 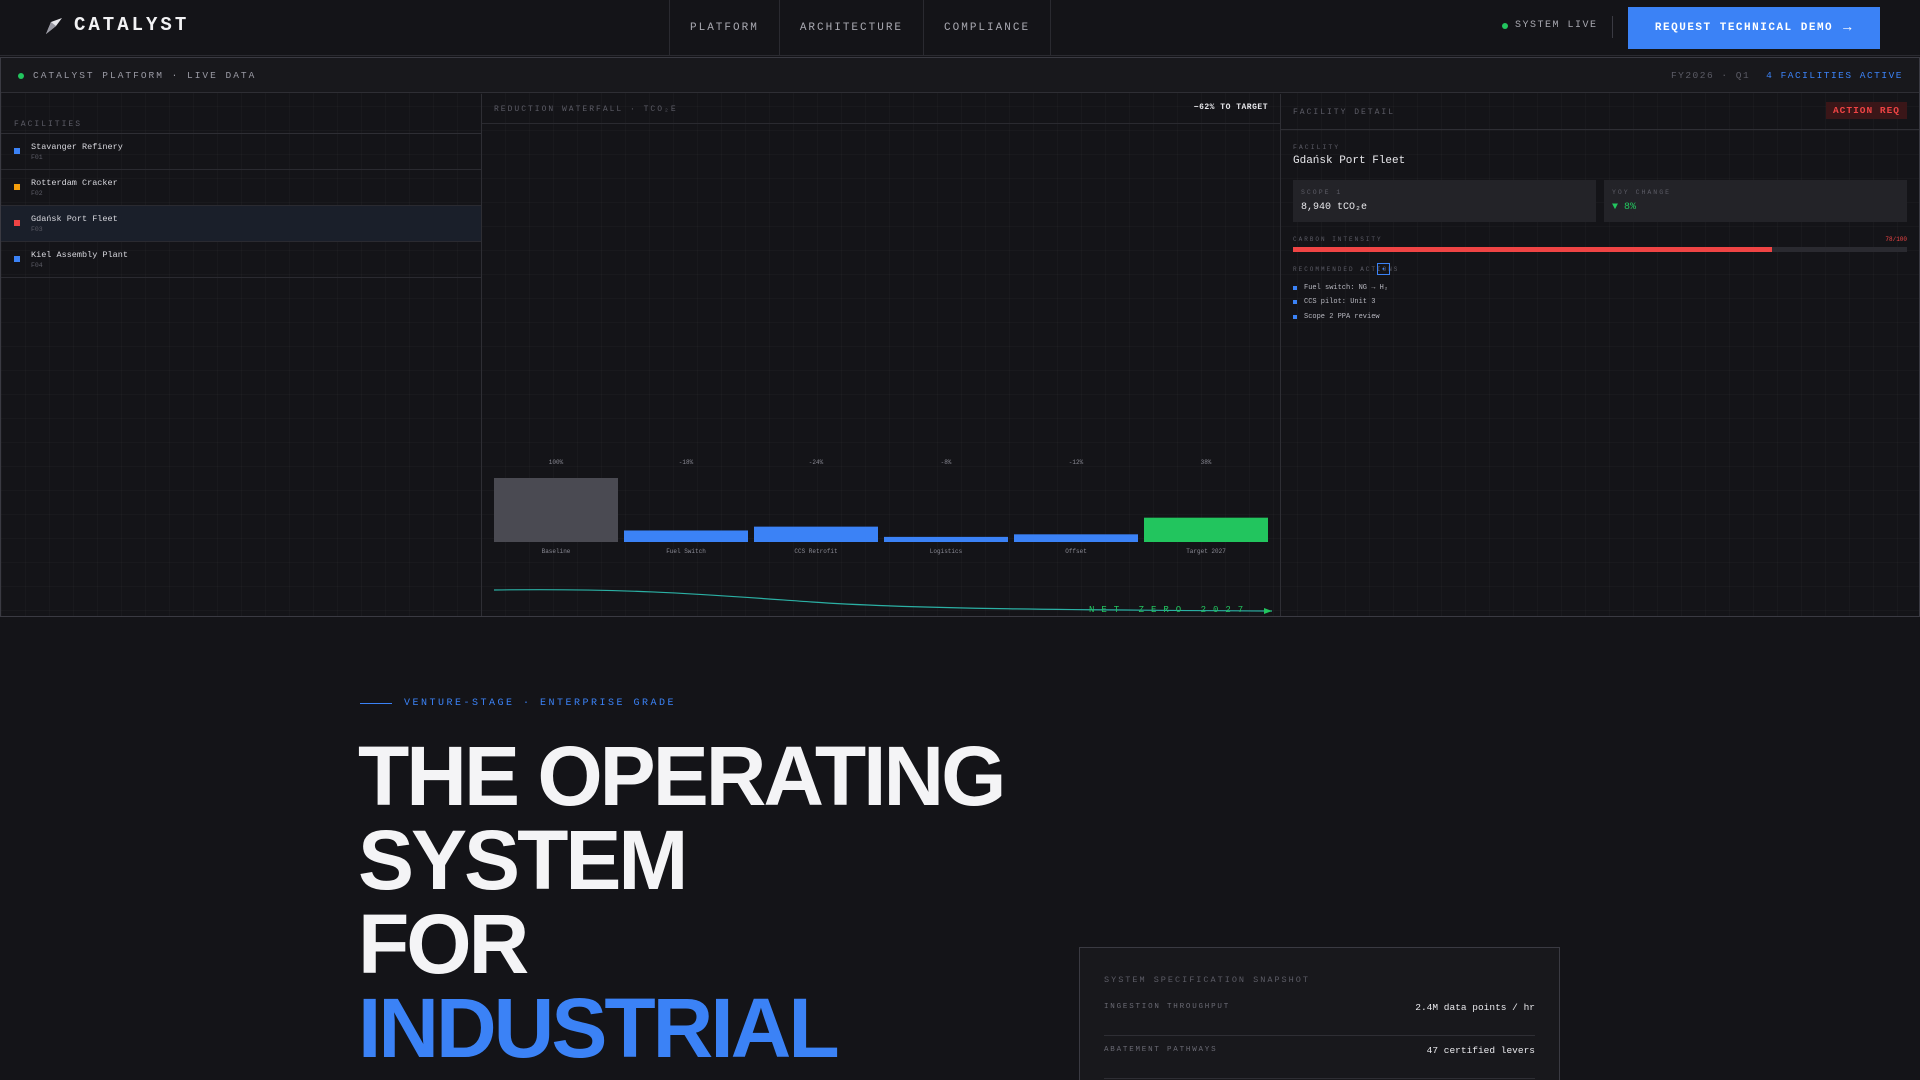 What do you see at coordinates (1383, 269) in the screenshot?
I see `expand-icon: ▪` at bounding box center [1383, 269].